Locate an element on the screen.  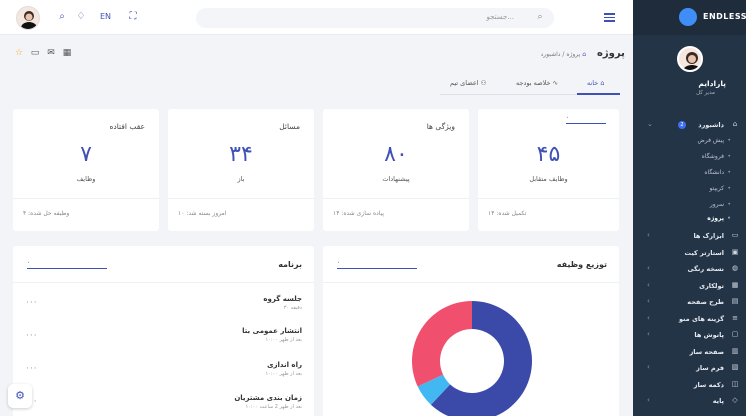
menu-toggle-icon is located at coordinates (609, 17).